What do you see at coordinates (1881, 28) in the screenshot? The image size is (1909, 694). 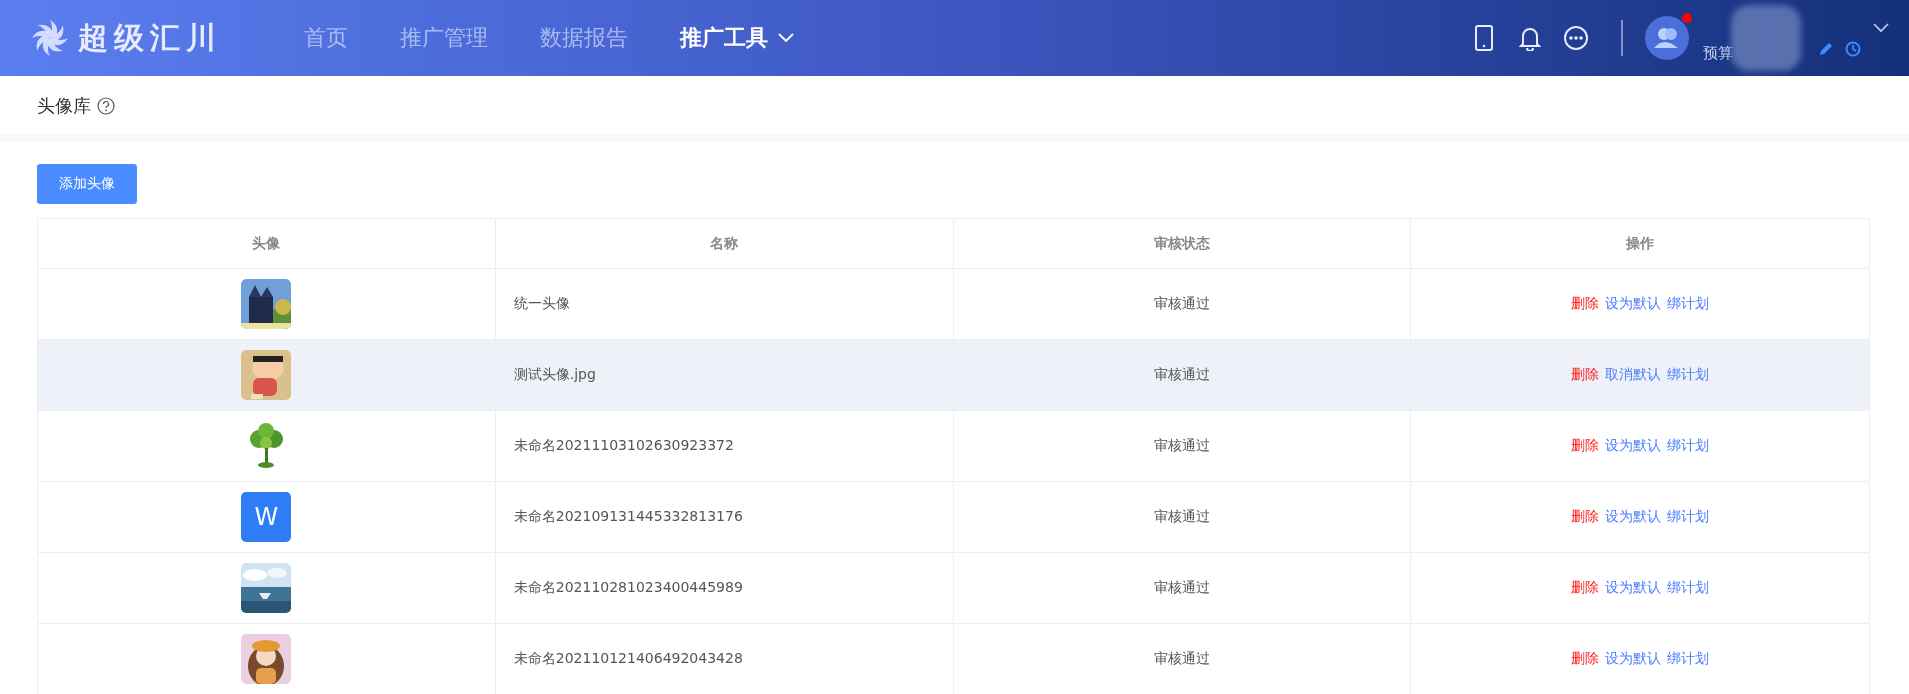 I see `chevron-down-icon` at bounding box center [1881, 28].